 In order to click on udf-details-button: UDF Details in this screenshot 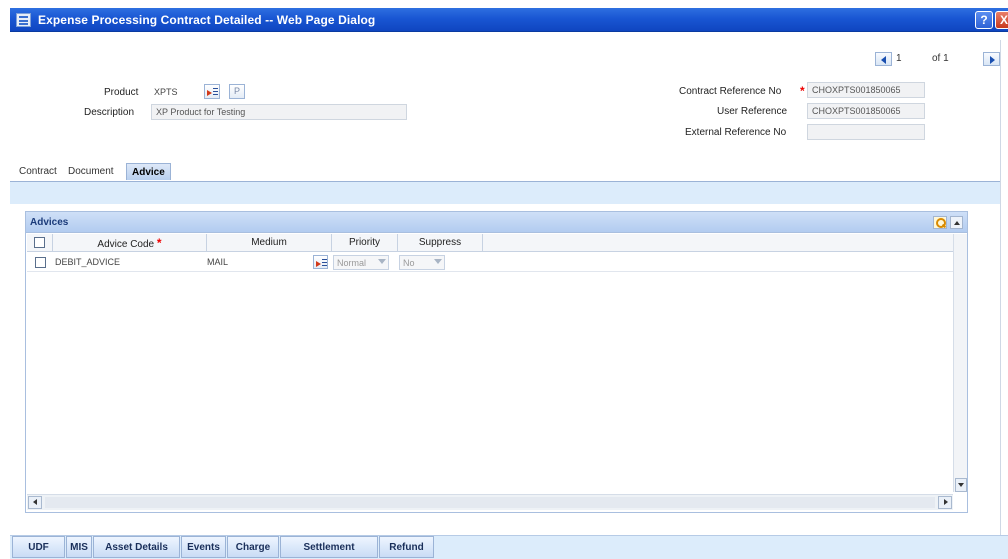, I will do `click(38, 547)`.